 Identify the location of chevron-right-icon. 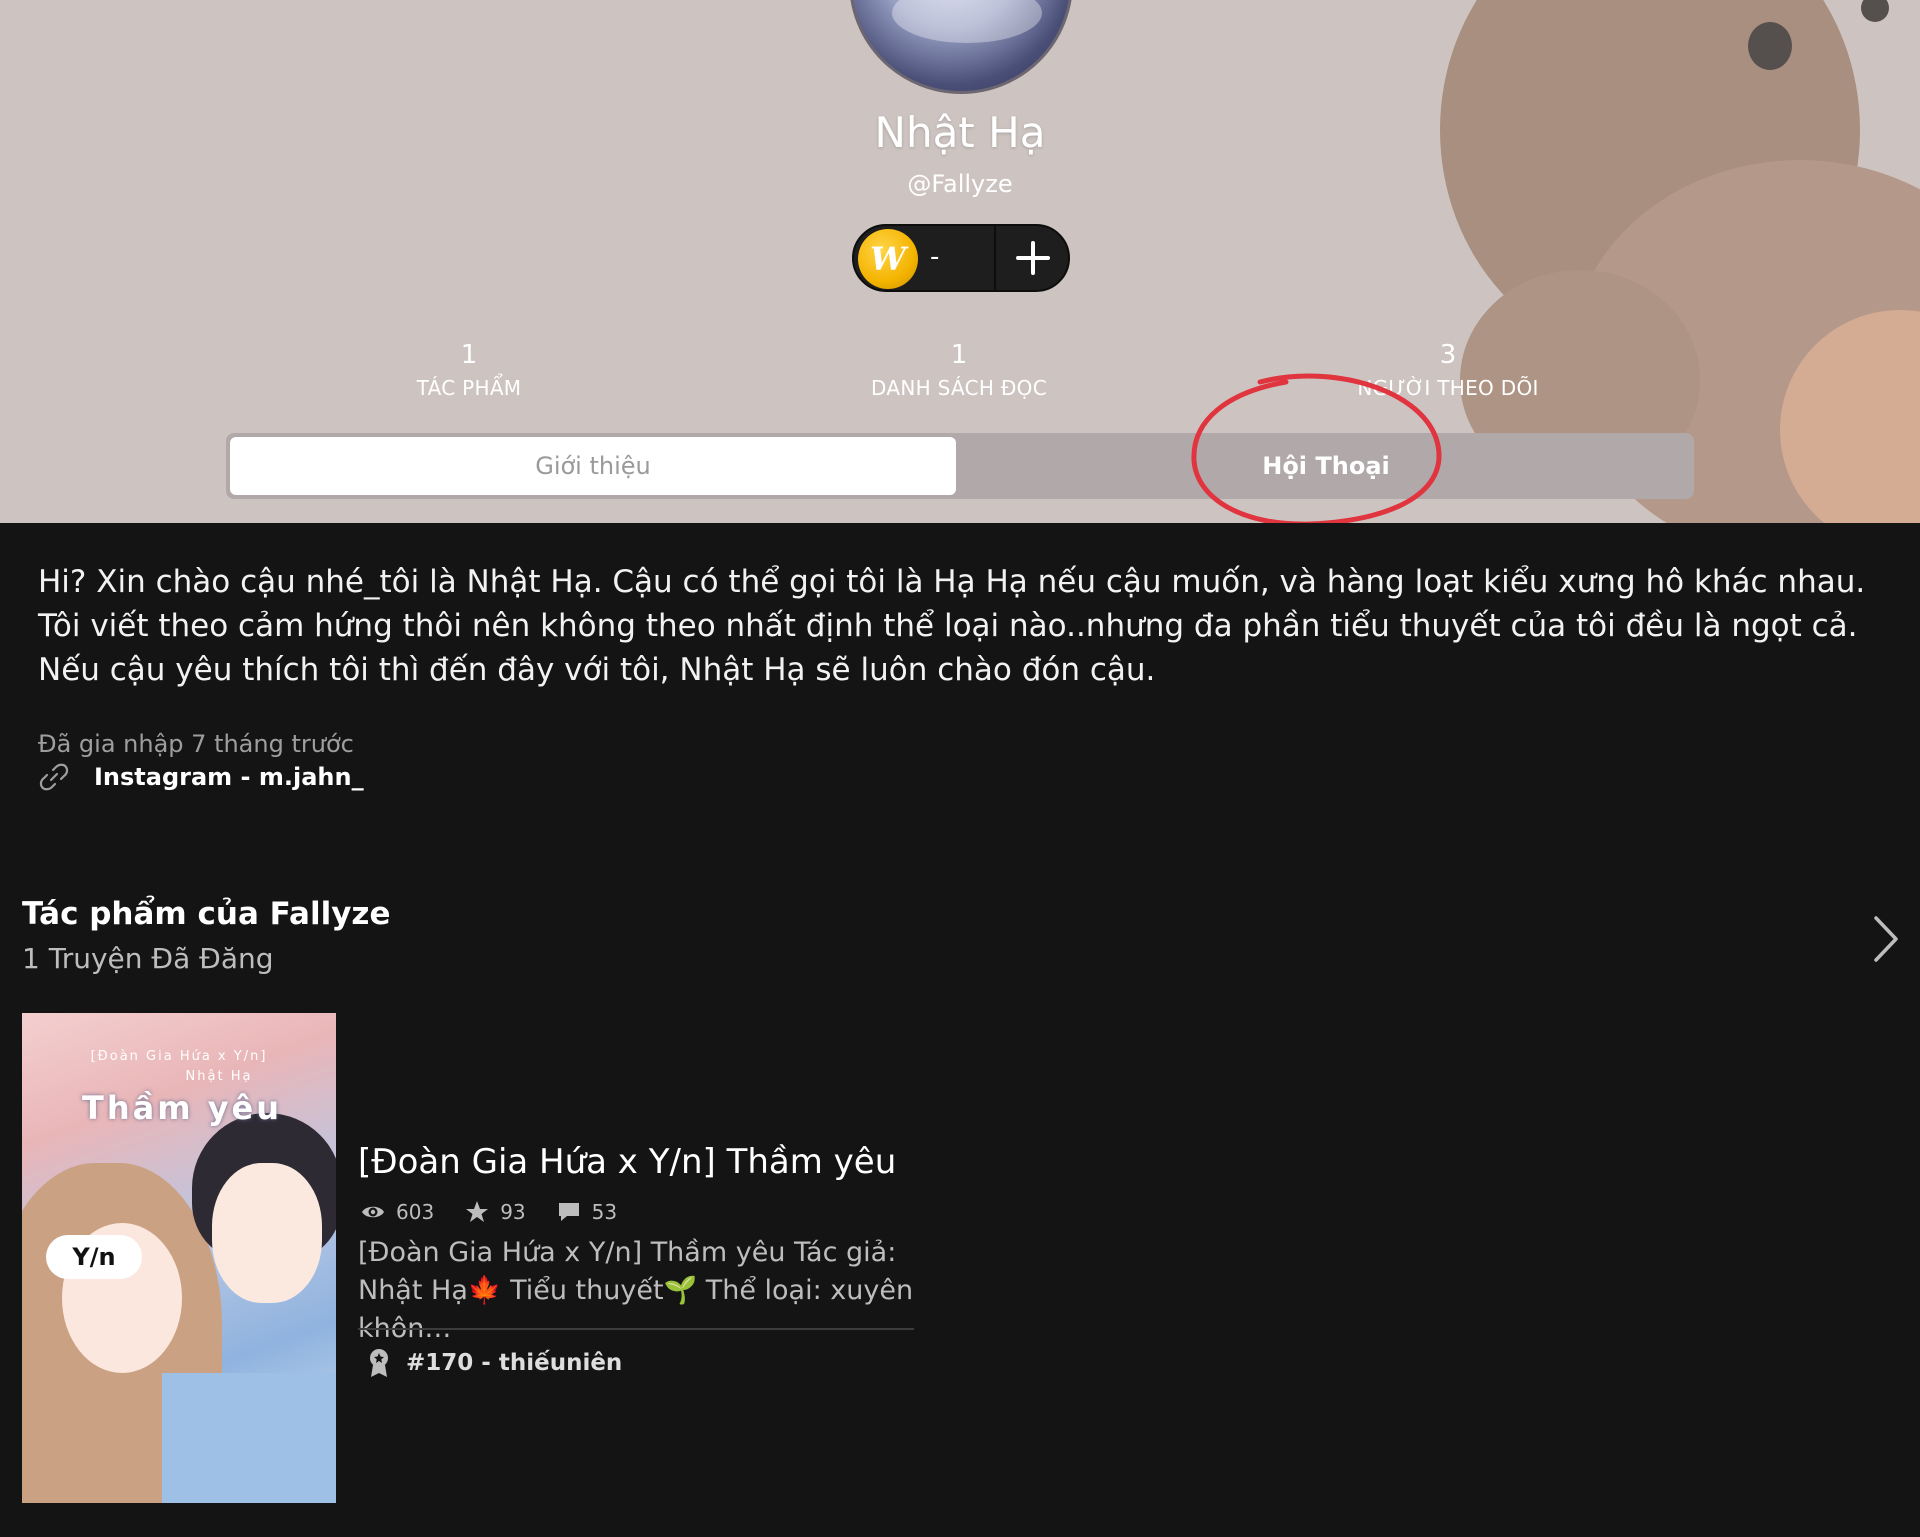
(1886, 939).